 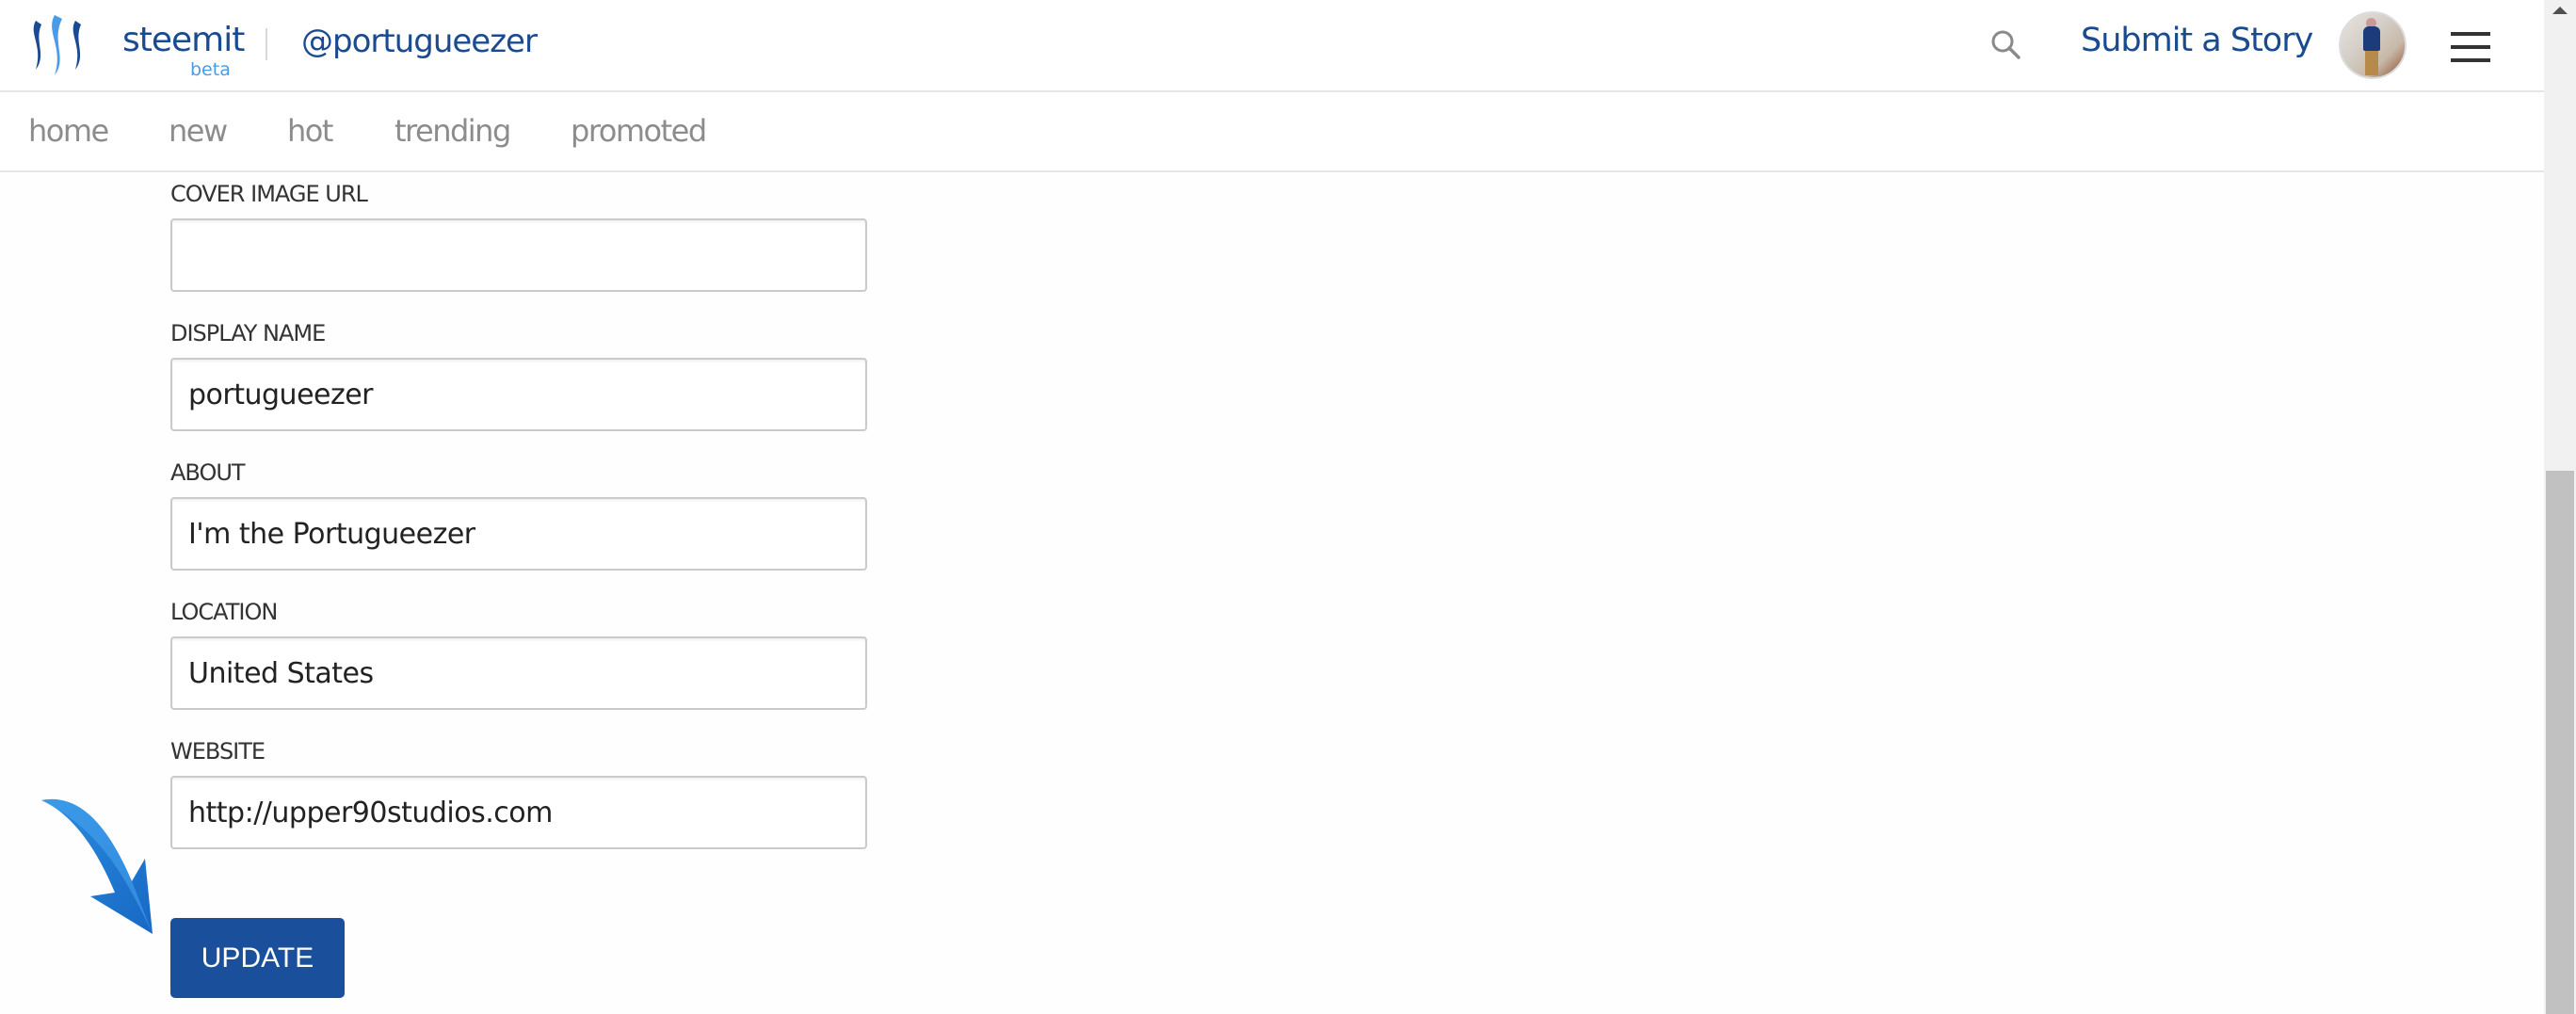 I want to click on location-input, so click(x=518, y=673).